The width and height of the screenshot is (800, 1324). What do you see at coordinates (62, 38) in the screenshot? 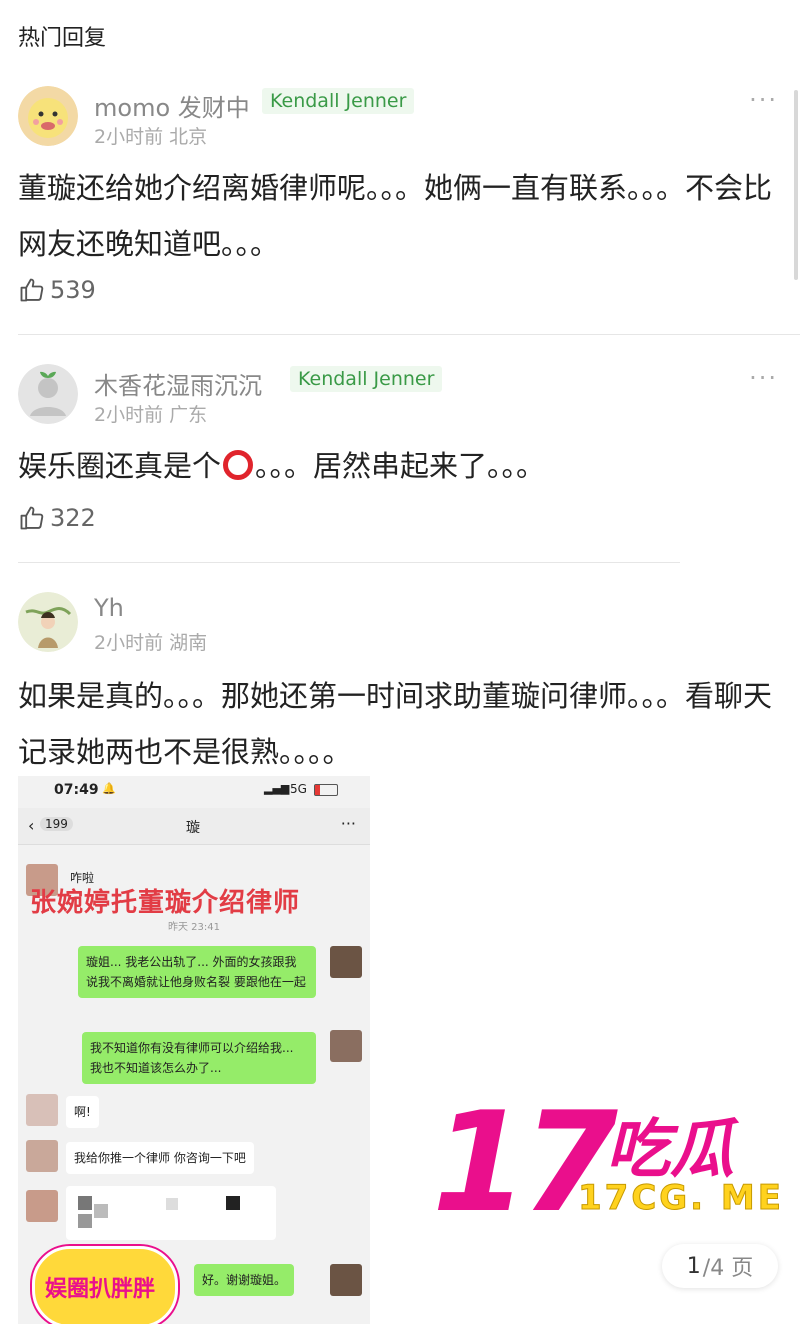
I see `section-title: 热门回复` at bounding box center [62, 38].